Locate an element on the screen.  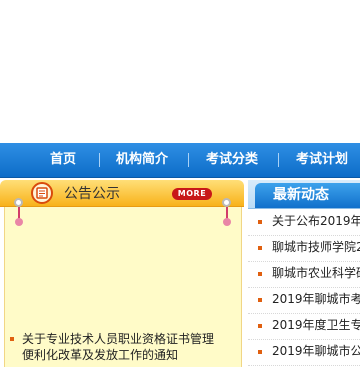
news-item: 2019年聊城市考试录 is located at coordinates (304, 301).